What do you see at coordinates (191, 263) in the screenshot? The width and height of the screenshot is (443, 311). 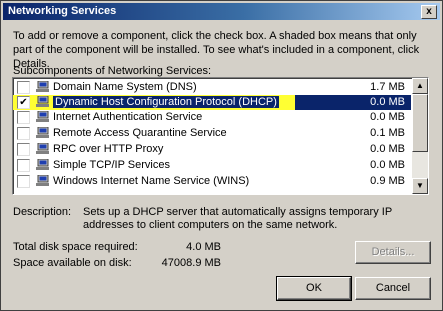 I see `available-disk-value: 47008.9 MB` at bounding box center [191, 263].